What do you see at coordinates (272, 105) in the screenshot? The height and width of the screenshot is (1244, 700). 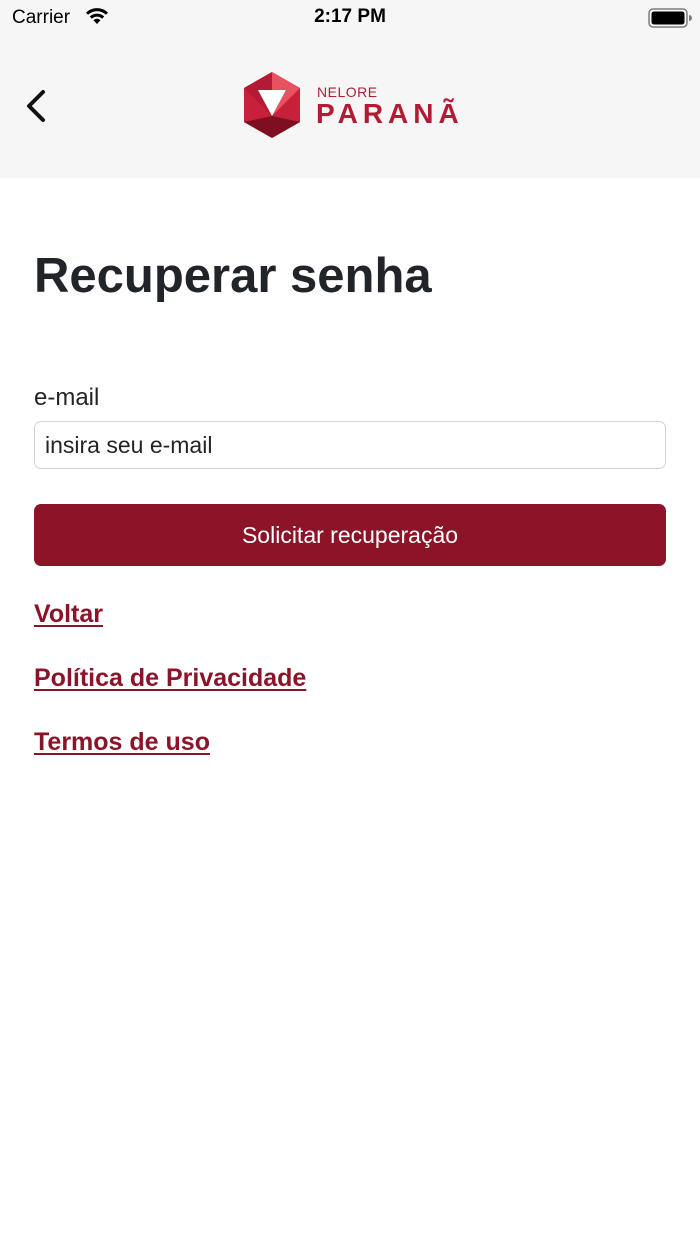 I see `logo-mark-icon` at bounding box center [272, 105].